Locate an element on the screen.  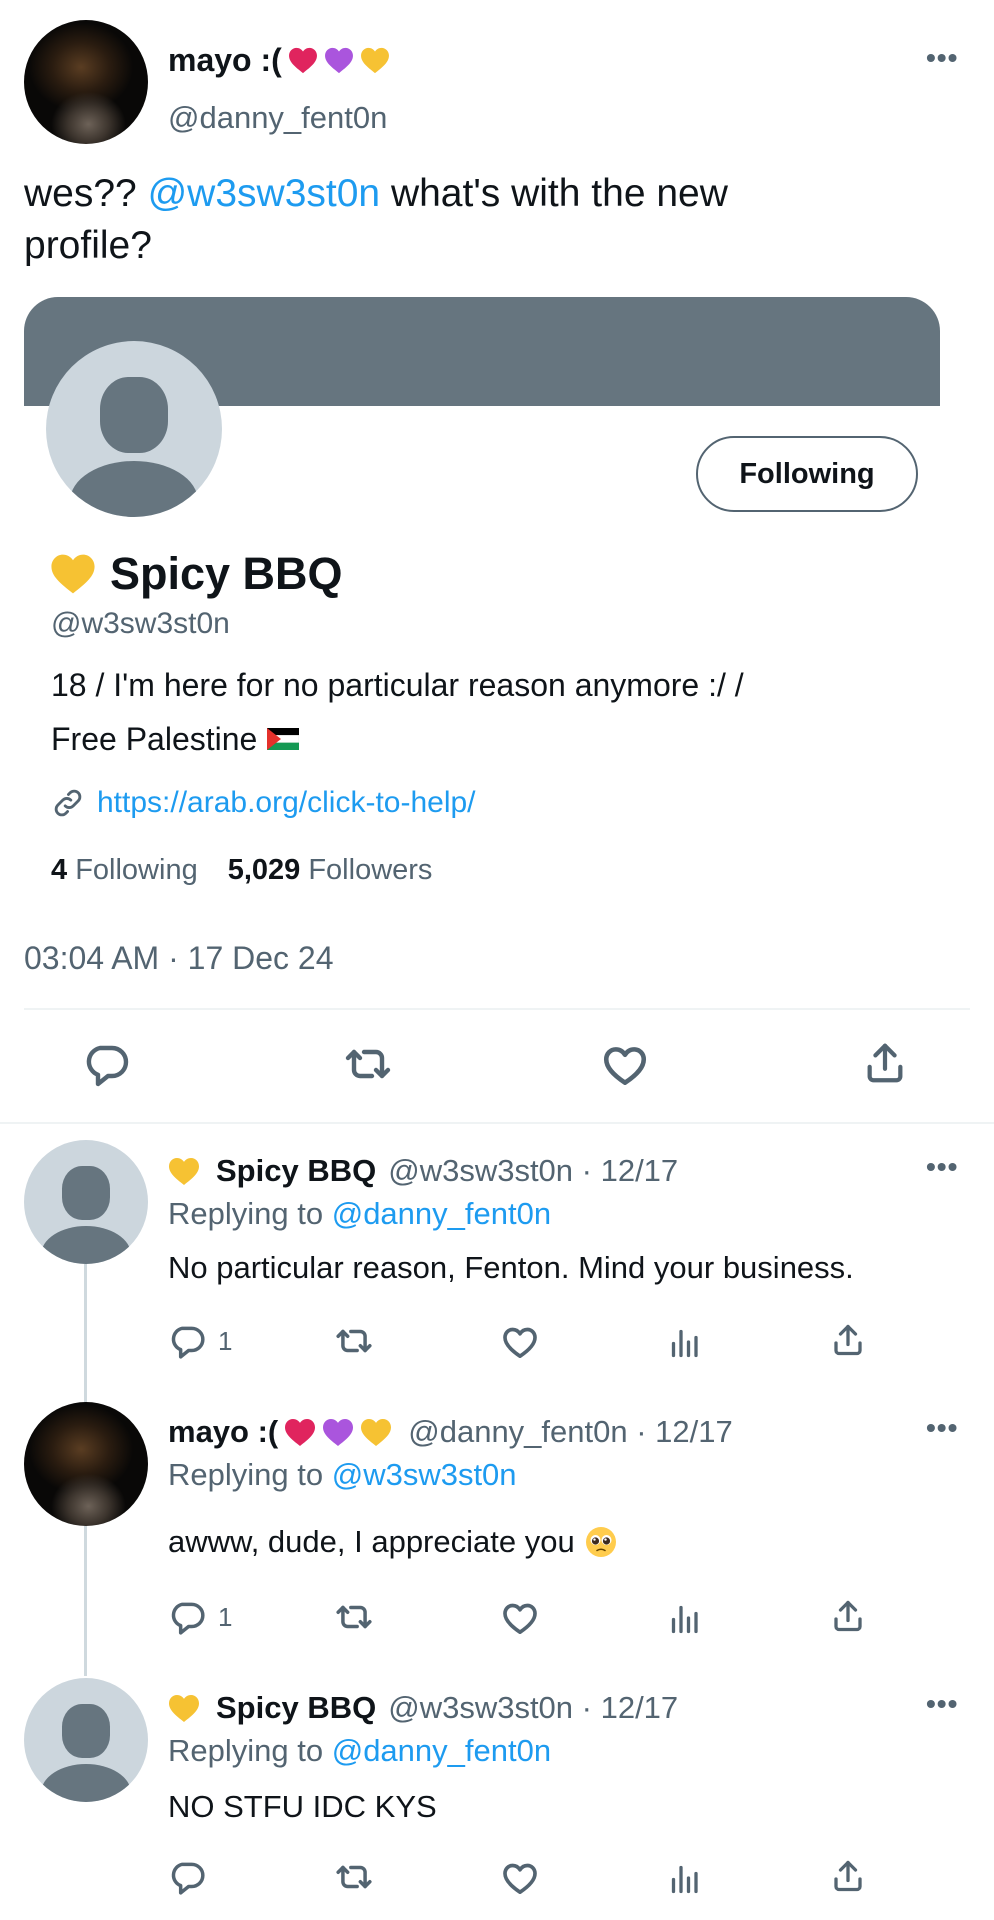
profile-name: Spicy BBQ is located at coordinates (226, 573).